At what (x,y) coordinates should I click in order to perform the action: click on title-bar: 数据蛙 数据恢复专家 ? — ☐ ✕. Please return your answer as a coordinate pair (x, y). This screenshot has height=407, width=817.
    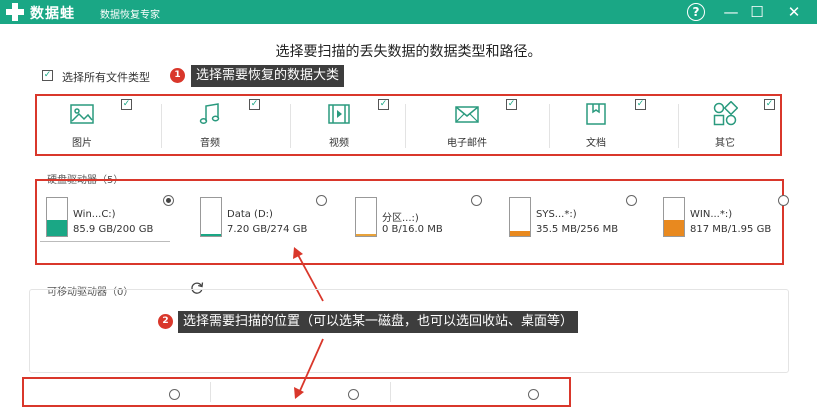
    Looking at the image, I should click on (408, 12).